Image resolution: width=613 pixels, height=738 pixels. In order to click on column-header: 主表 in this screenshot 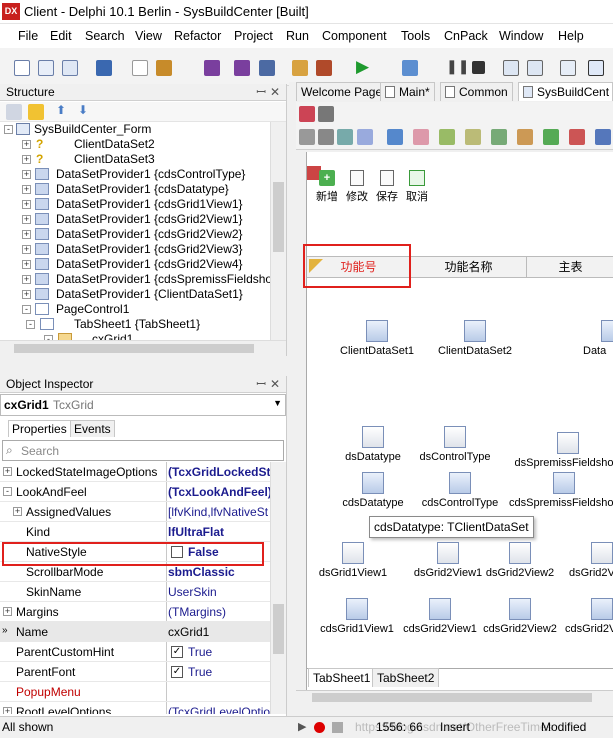, I will do `click(570, 267)`.